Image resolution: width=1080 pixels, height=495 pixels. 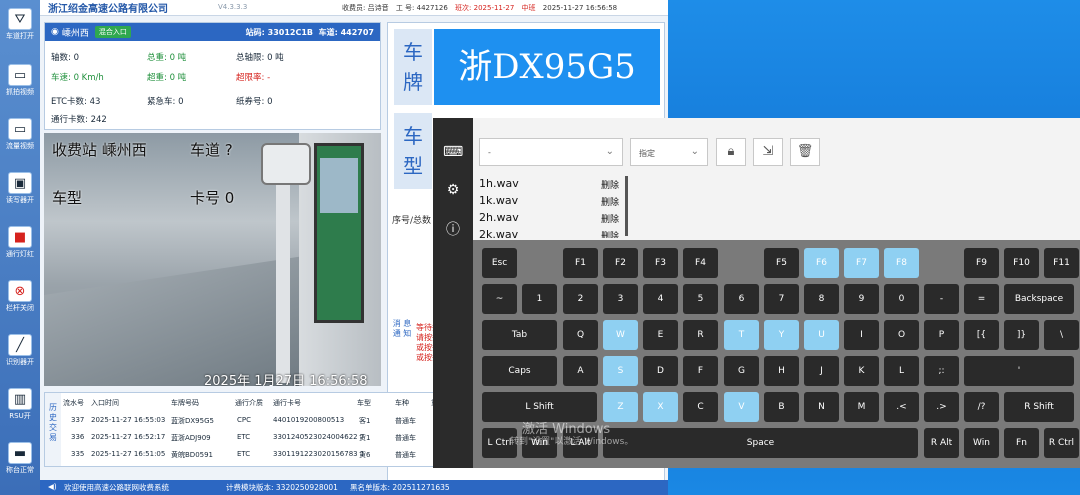 What do you see at coordinates (861, 299) in the screenshot?
I see `key-9: 9` at bounding box center [861, 299].